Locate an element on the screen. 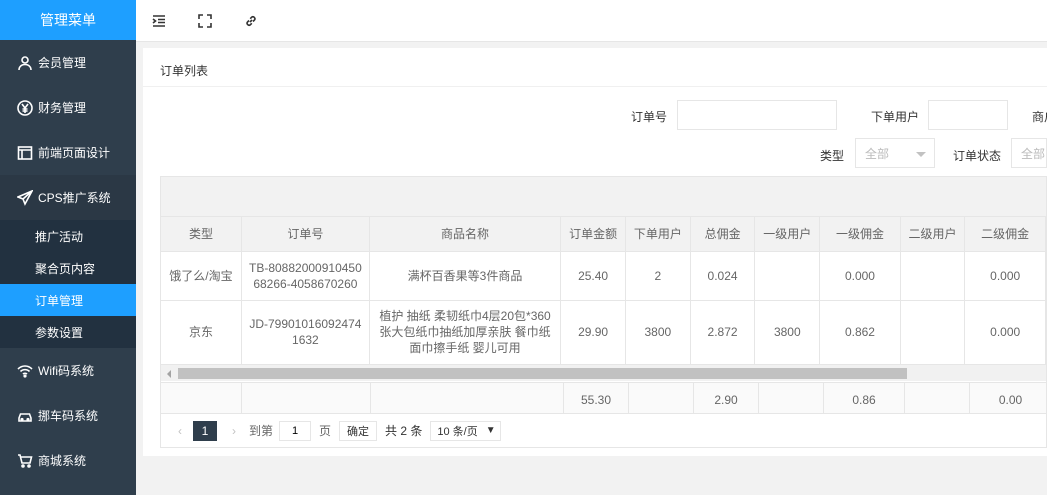  chevron-down-icon is located at coordinates (921, 154).